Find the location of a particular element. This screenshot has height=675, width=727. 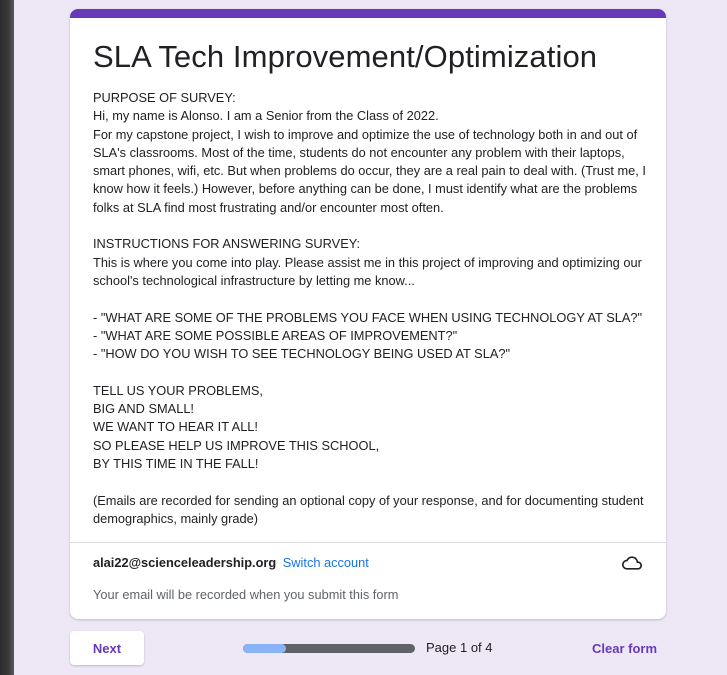

progress-bar-fill is located at coordinates (264, 648).